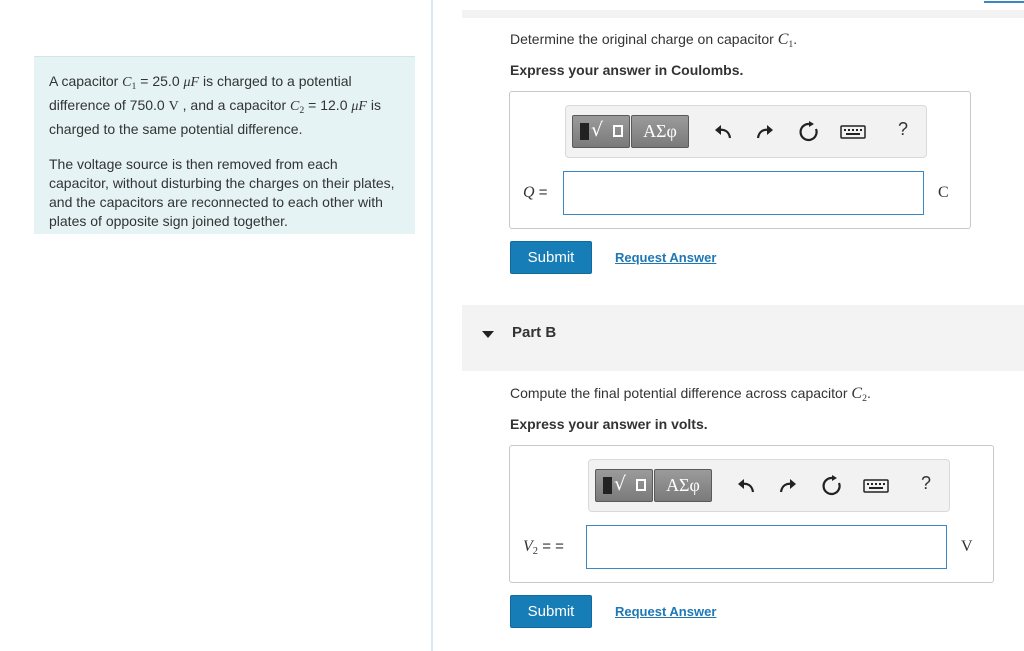  I want to click on corner-mark, so click(1004, 1).